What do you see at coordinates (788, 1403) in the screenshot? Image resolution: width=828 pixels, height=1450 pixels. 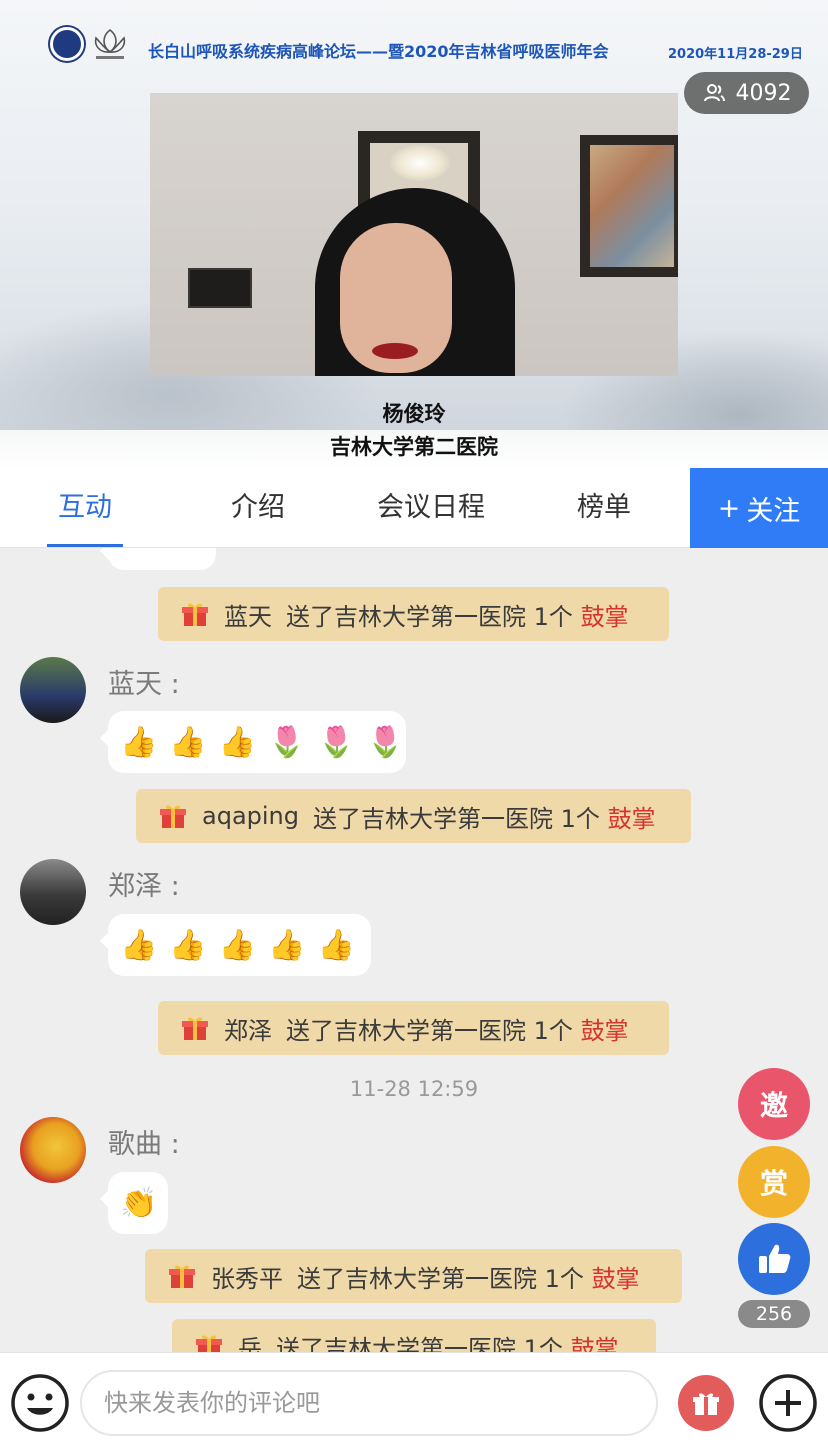 I see `add-more-icon` at bounding box center [788, 1403].